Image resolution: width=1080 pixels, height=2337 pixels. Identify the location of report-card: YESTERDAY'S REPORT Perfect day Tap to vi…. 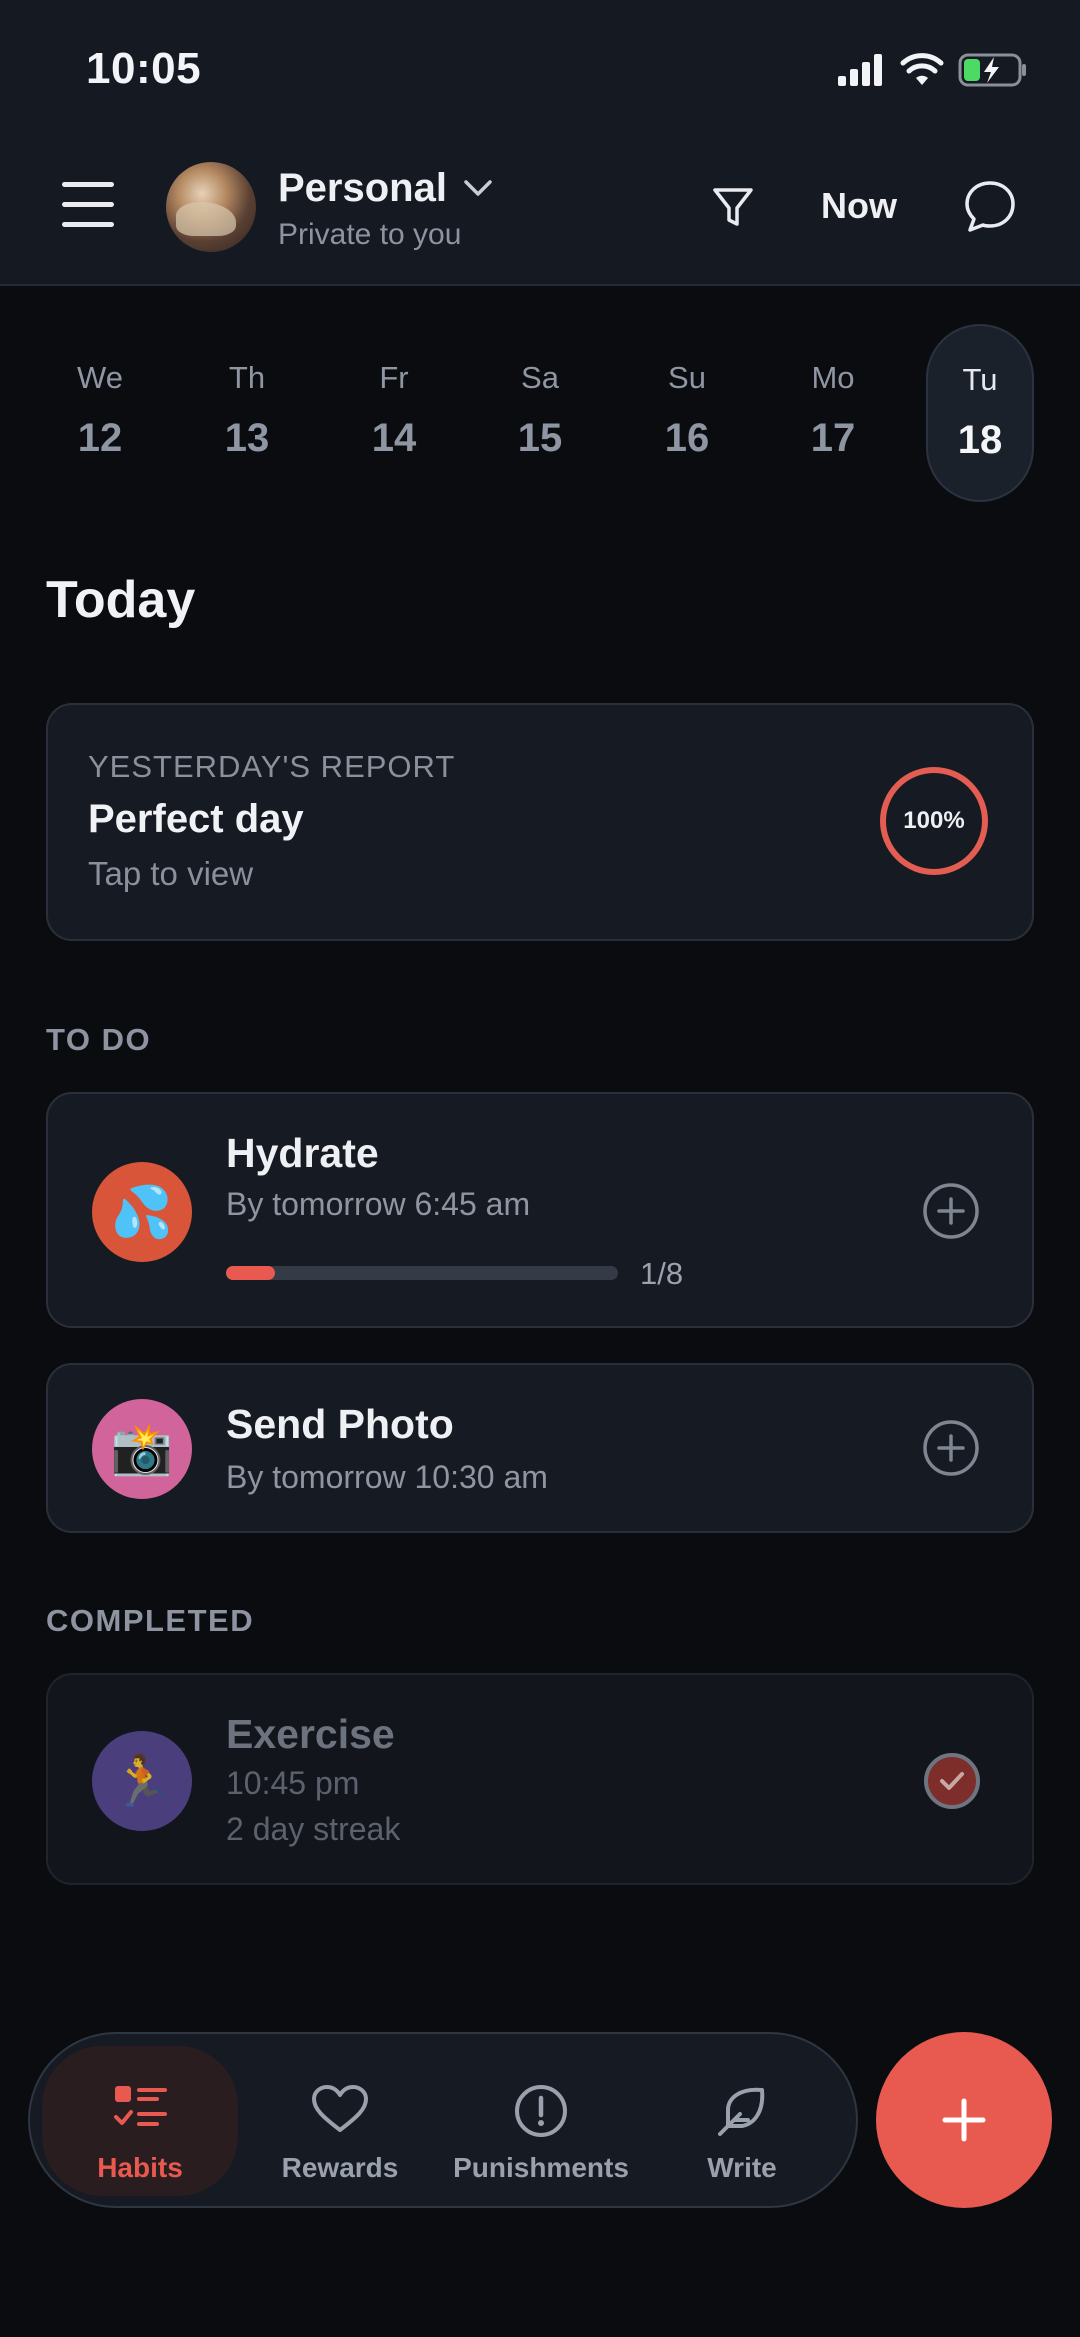
(540, 822).